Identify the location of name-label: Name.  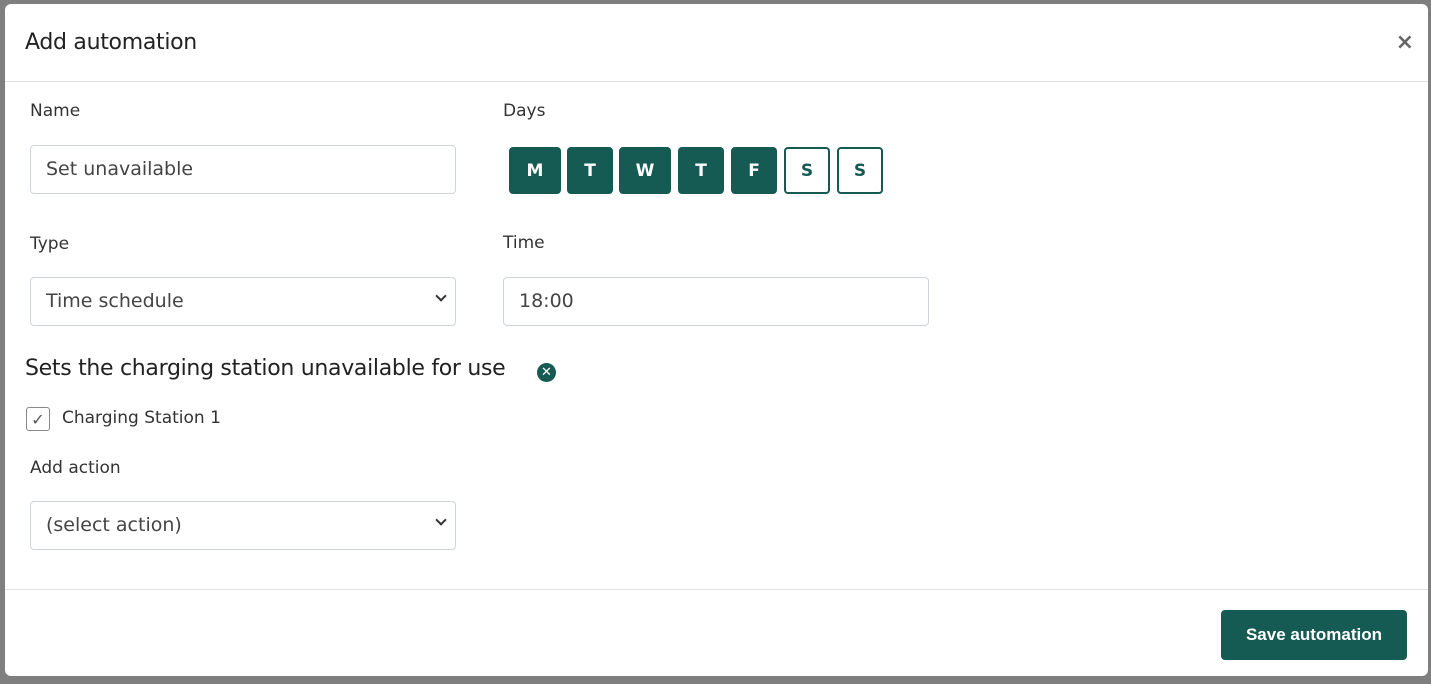
(55, 111).